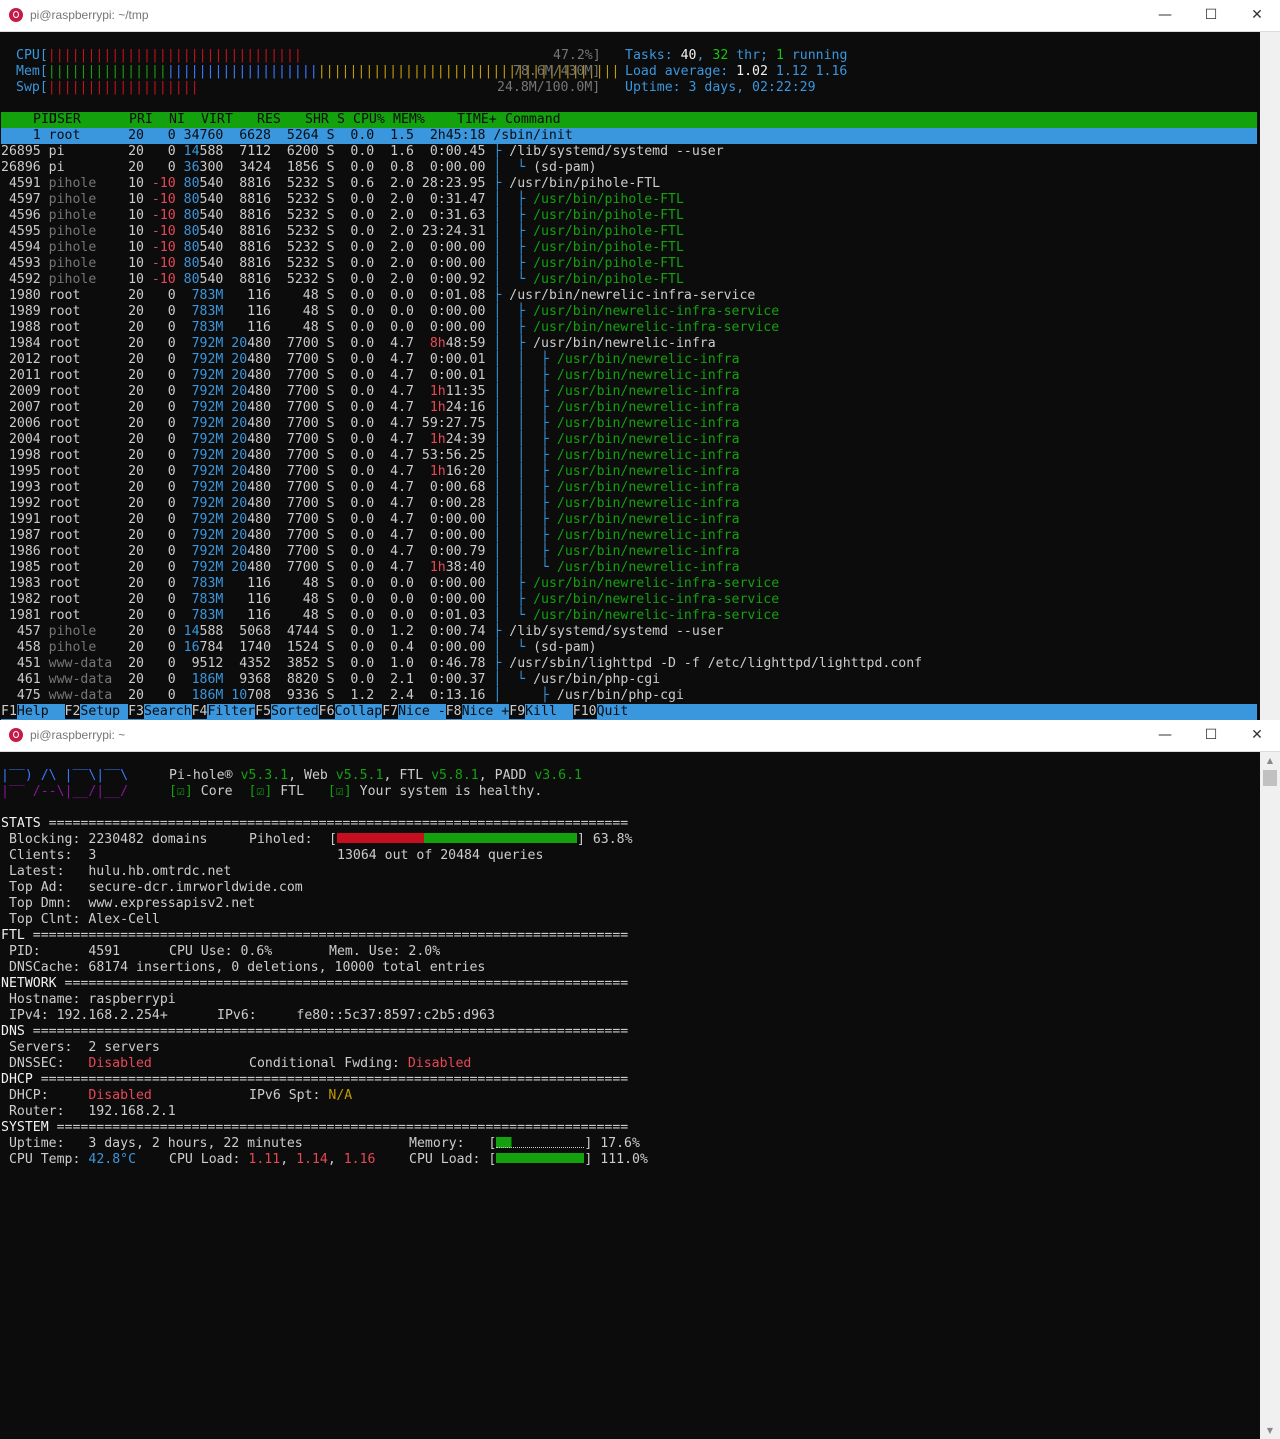 The height and width of the screenshot is (1439, 1280). Describe the element at coordinates (269, 120) in the screenshot. I see `column-header-res: RES` at that location.